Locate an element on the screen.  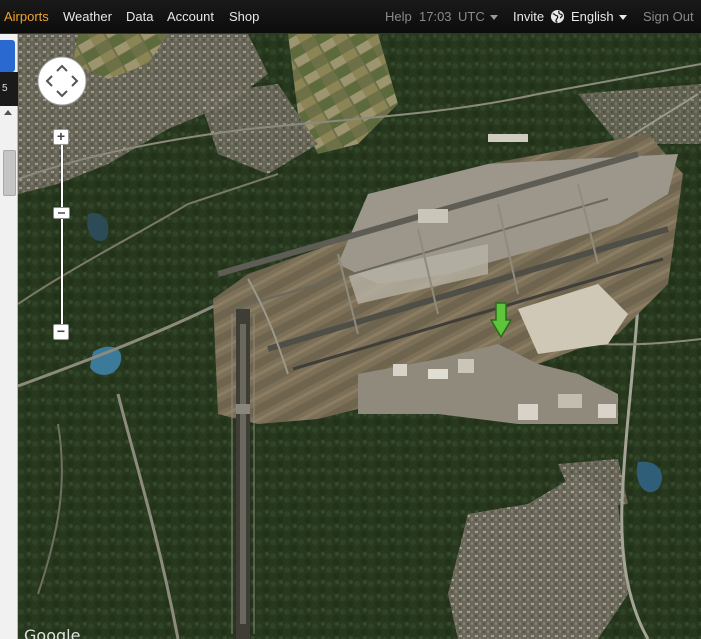
globe-icon is located at coordinates (557, 16).